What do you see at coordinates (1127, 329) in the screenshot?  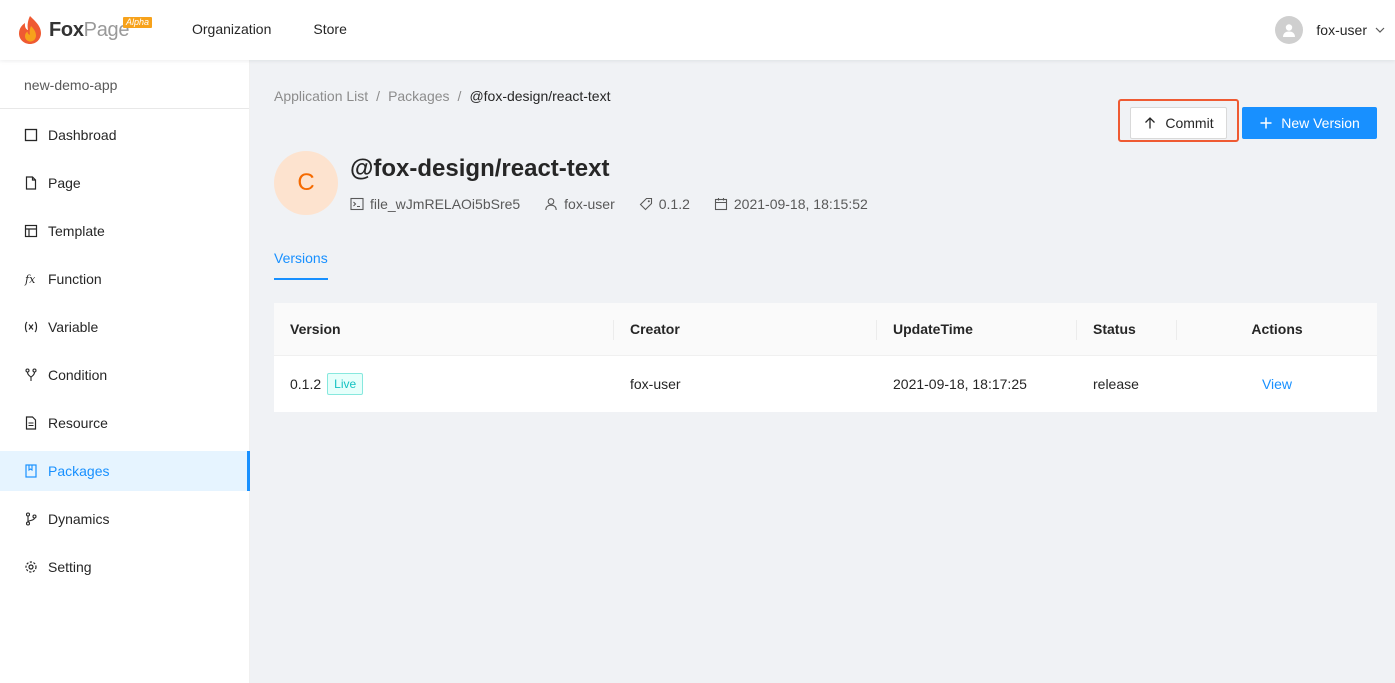 I see `column-status: Status` at bounding box center [1127, 329].